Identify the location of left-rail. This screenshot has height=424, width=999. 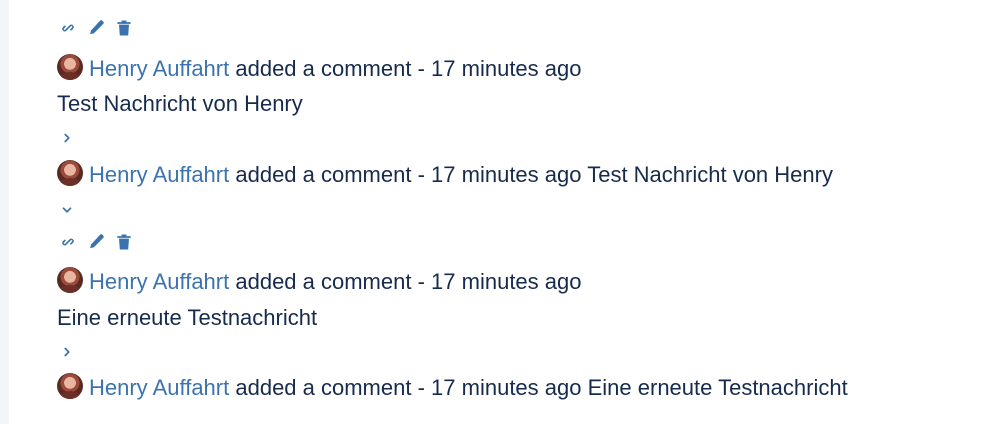
(4, 212).